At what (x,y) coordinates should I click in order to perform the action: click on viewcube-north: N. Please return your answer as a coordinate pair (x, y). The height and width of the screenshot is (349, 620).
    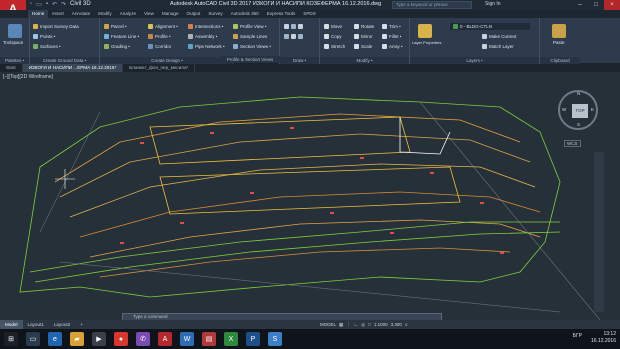
    Looking at the image, I should click on (578, 93).